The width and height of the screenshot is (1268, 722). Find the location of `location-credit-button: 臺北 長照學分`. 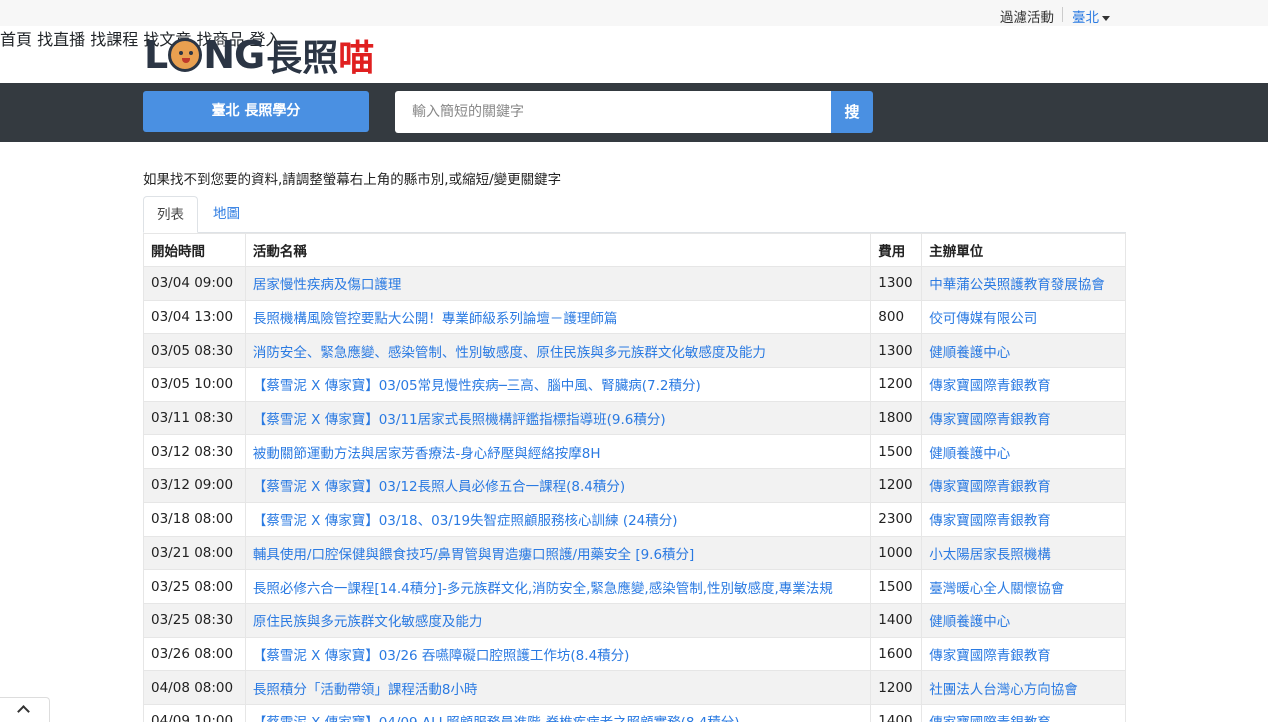

location-credit-button: 臺北 長照學分 is located at coordinates (256, 111).